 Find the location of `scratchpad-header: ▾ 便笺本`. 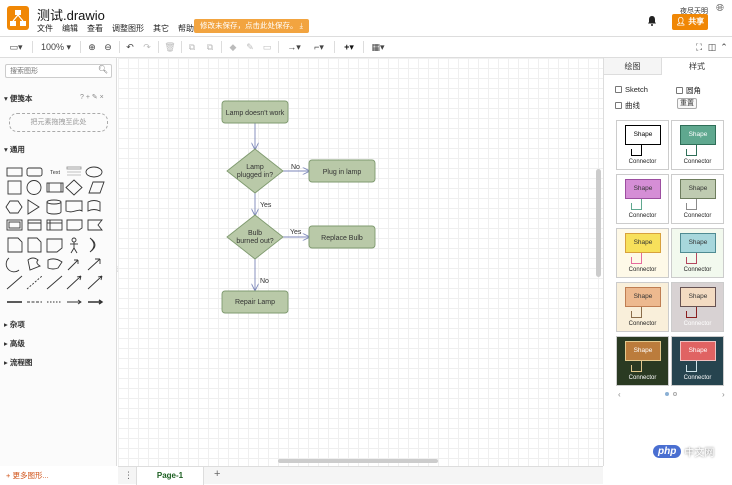

scratchpad-header: ▾ 便笺本 is located at coordinates (18, 98).